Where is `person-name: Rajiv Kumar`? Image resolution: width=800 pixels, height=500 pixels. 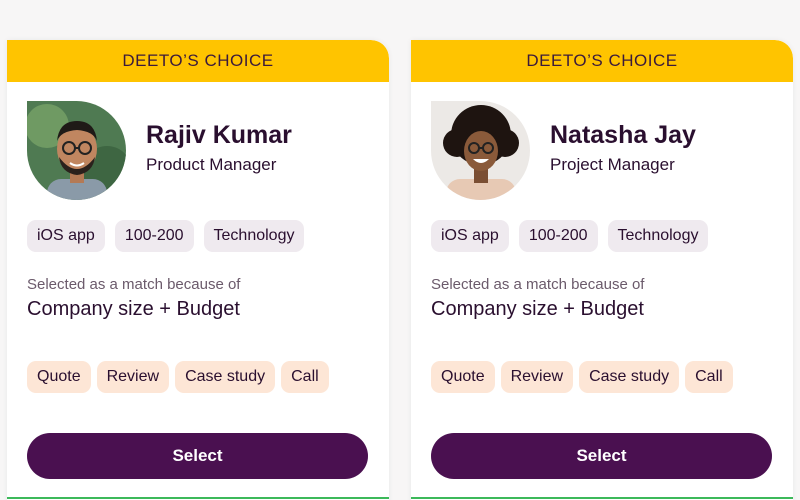 person-name: Rajiv Kumar is located at coordinates (219, 135).